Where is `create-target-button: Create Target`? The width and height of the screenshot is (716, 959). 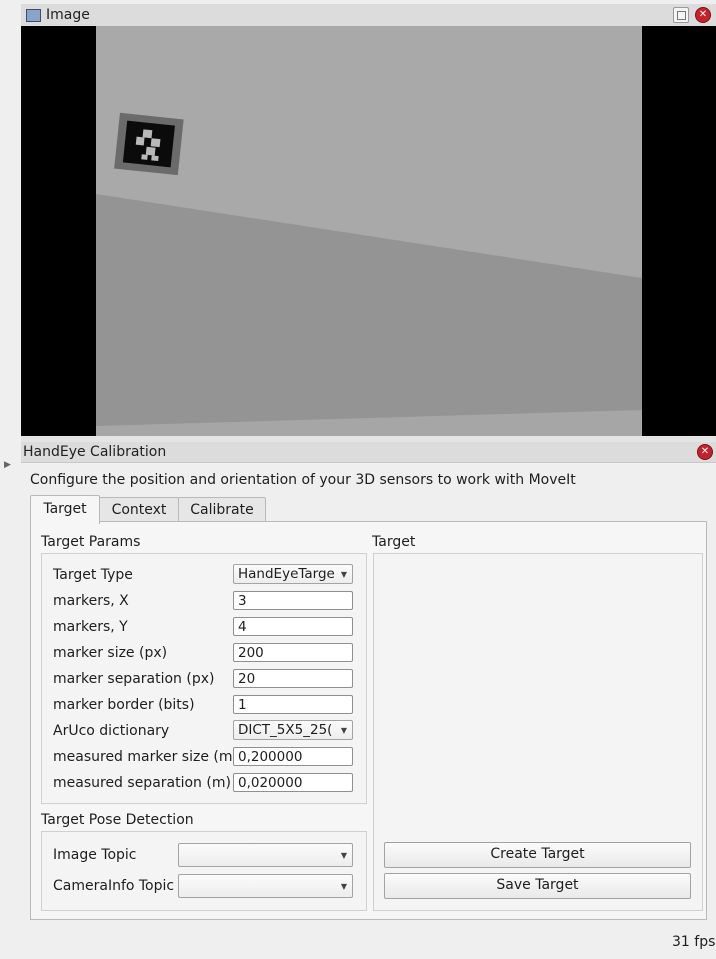
create-target-button: Create Target is located at coordinates (537, 855).